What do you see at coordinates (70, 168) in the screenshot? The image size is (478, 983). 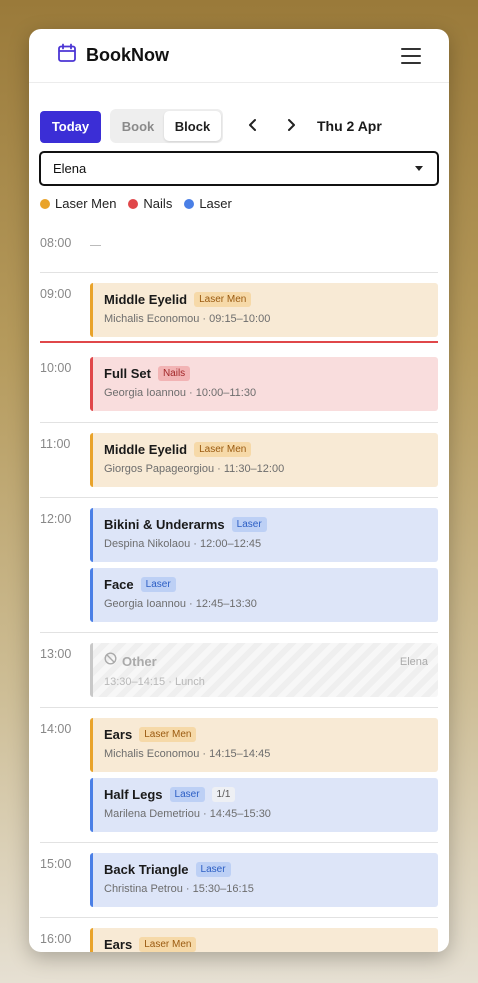 I see `staff-select-value: Elena` at bounding box center [70, 168].